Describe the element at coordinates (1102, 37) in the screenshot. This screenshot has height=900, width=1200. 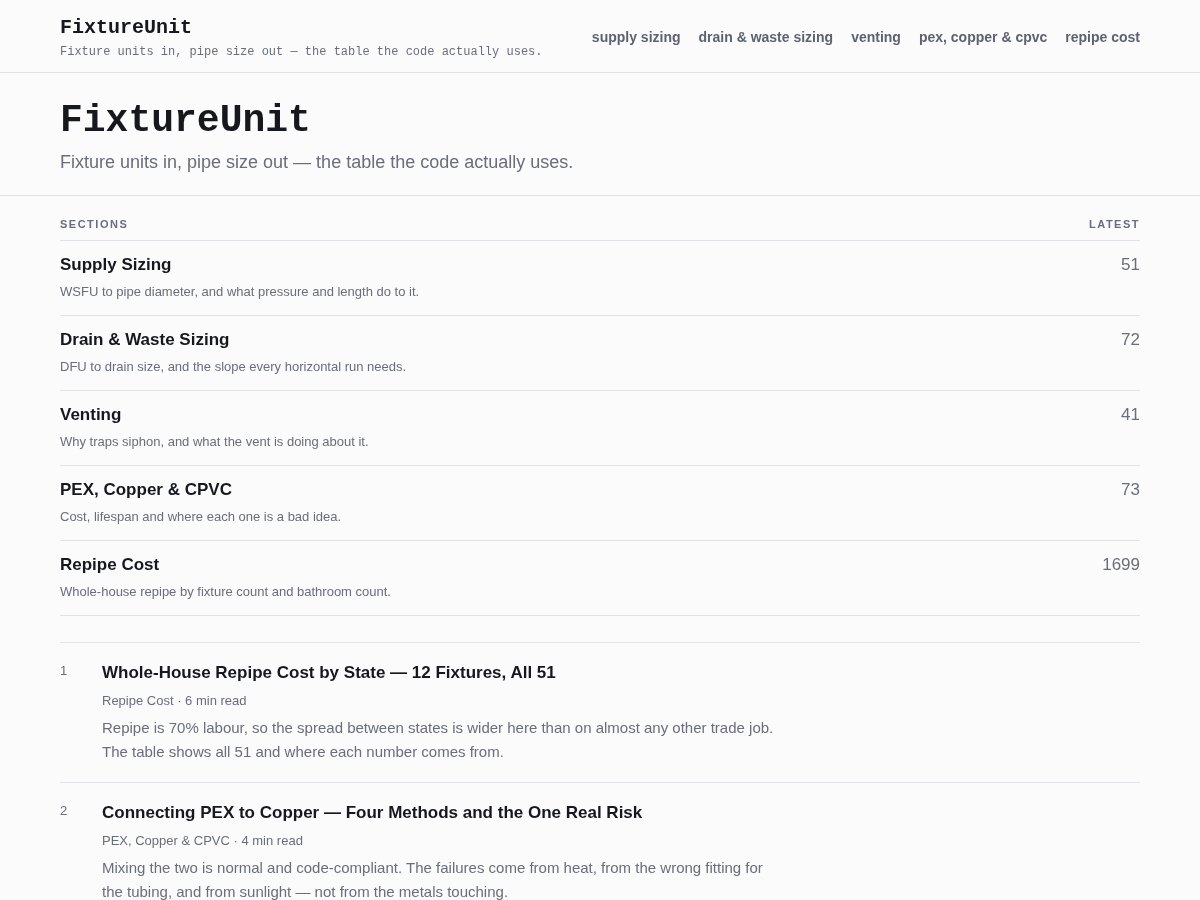
I see `nav-link: repipe cost` at that location.